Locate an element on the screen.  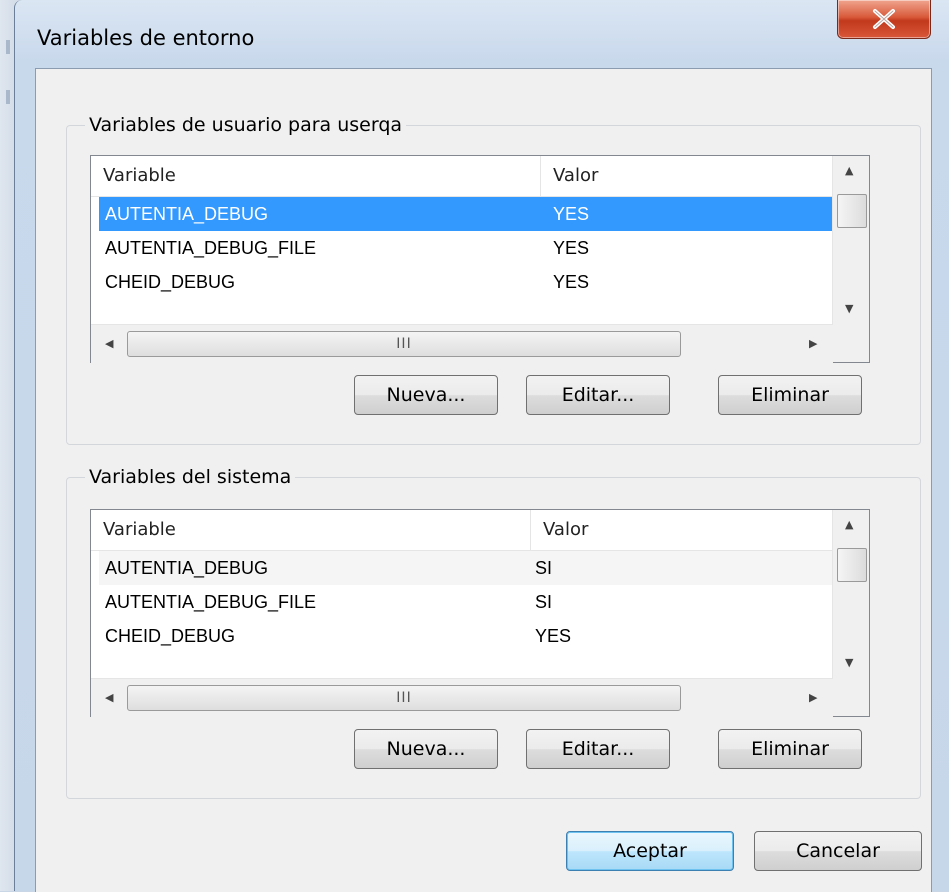
table-row: AUTENTIA_DEBUG YES is located at coordinates (474, 214).